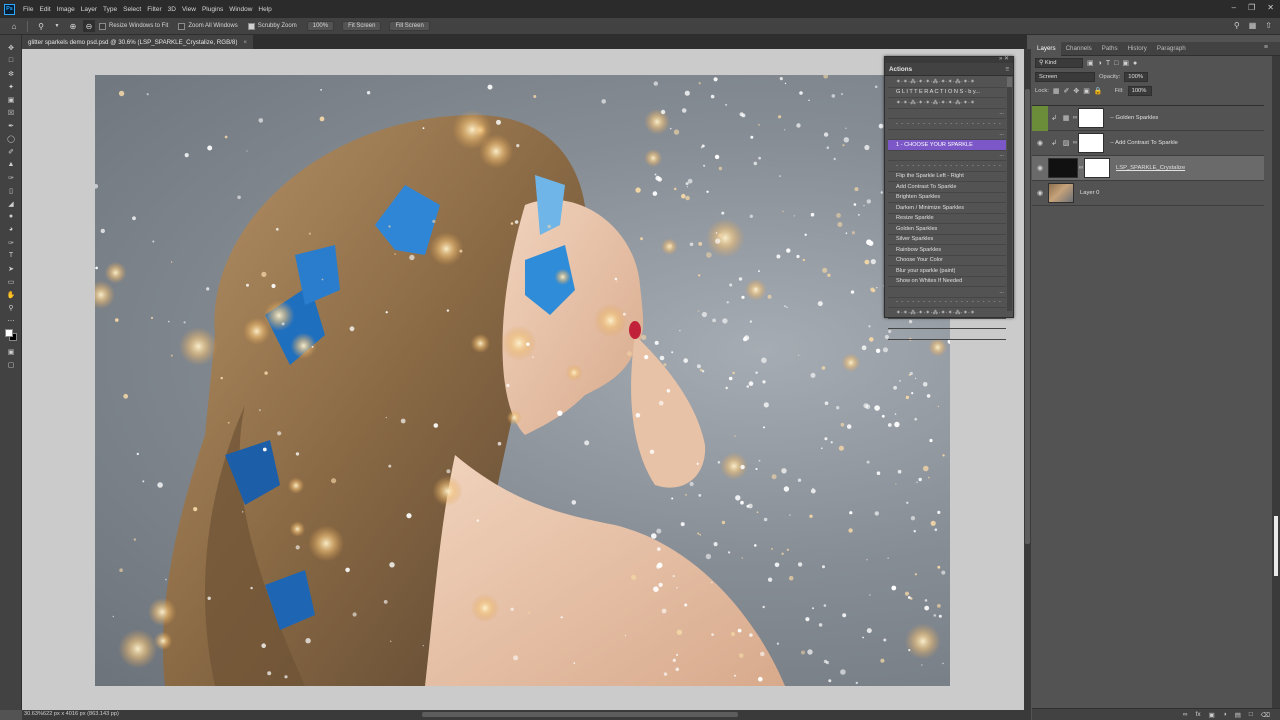  Describe the element at coordinates (11, 164) in the screenshot. I see `stamp-tool-icon: ▲` at that location.